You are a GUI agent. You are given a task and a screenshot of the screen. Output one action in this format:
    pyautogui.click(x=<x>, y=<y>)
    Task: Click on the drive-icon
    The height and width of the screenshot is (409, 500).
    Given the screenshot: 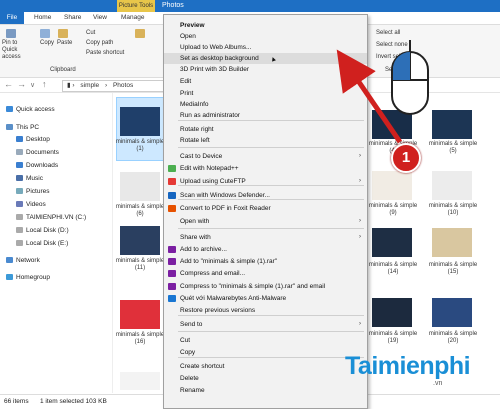 What is the action you would take?
    pyautogui.click(x=19, y=217)
    